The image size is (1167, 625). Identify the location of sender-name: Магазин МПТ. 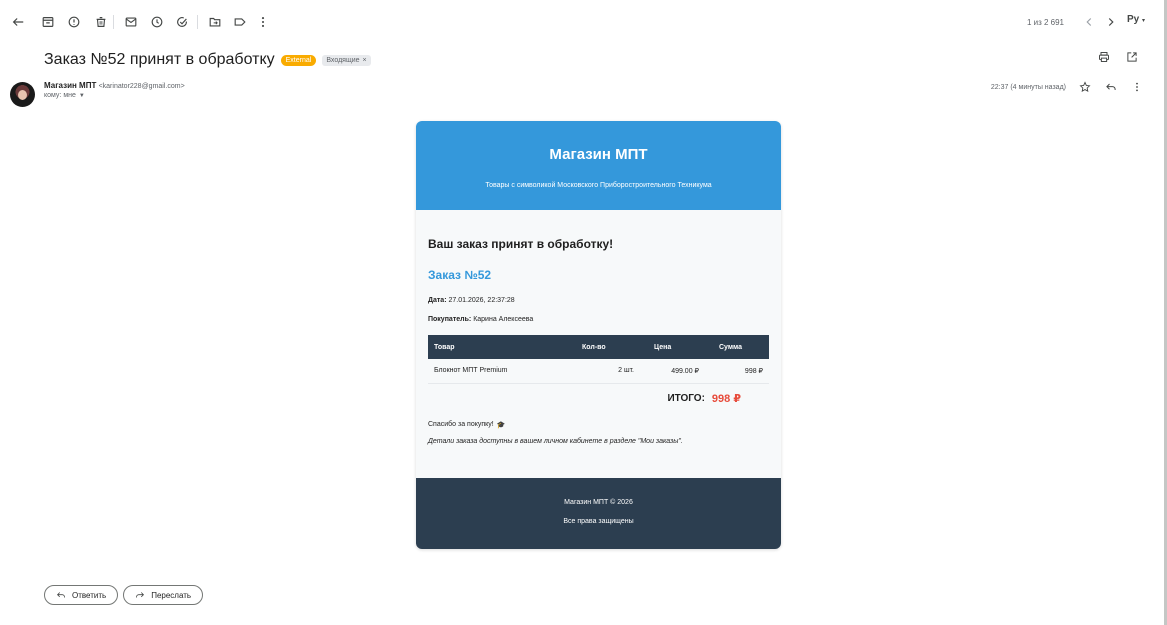
(70, 85).